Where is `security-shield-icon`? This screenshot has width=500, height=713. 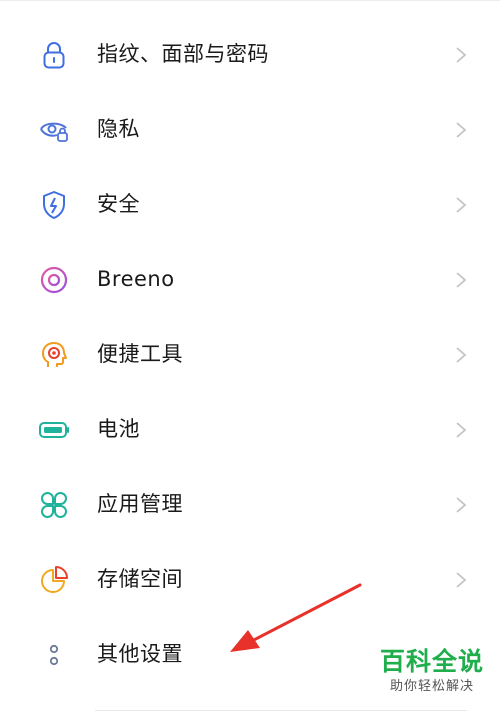
security-shield-icon is located at coordinates (54, 205).